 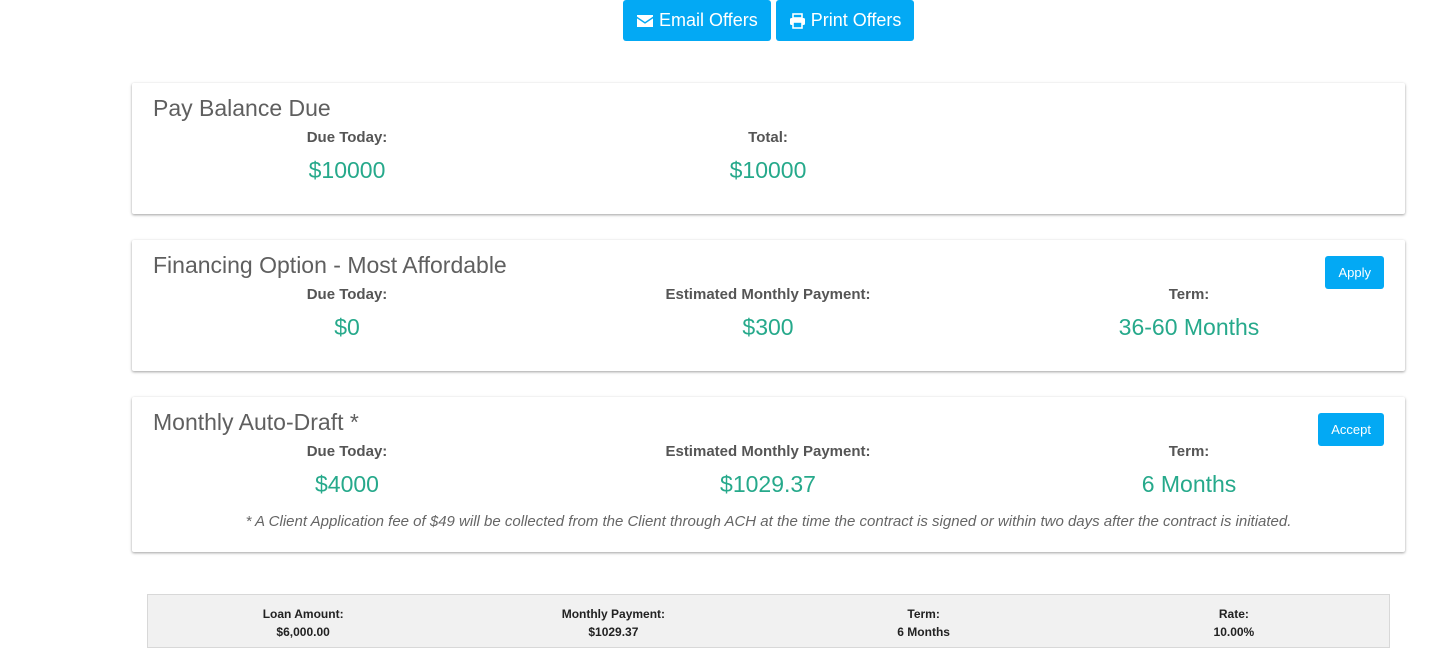 What do you see at coordinates (347, 470) in the screenshot?
I see `due-today-column: Due Today: $4000` at bounding box center [347, 470].